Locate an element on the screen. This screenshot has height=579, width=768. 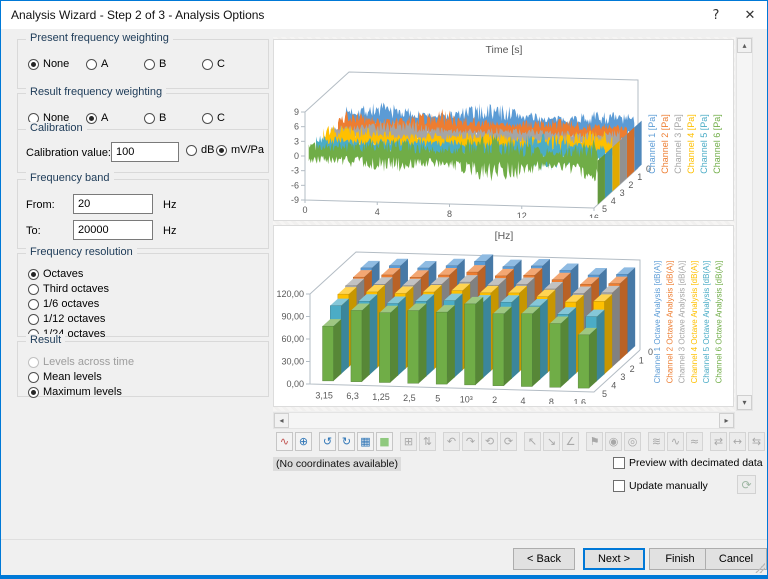
toolbar-zoom-out-button: ◎ is located at coordinates (632, 441).